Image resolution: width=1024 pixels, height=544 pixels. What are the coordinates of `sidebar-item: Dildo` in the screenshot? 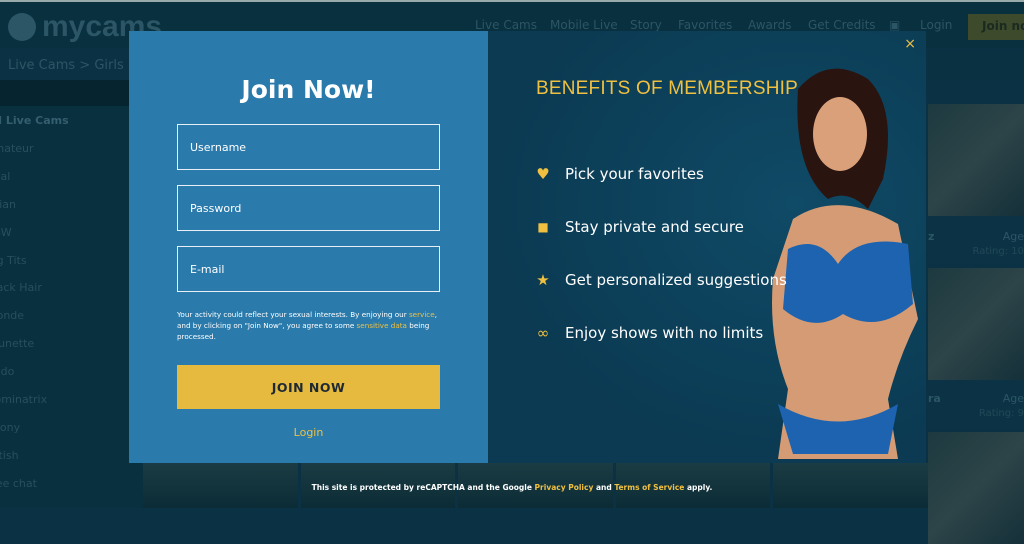 It's located at (7, 371).